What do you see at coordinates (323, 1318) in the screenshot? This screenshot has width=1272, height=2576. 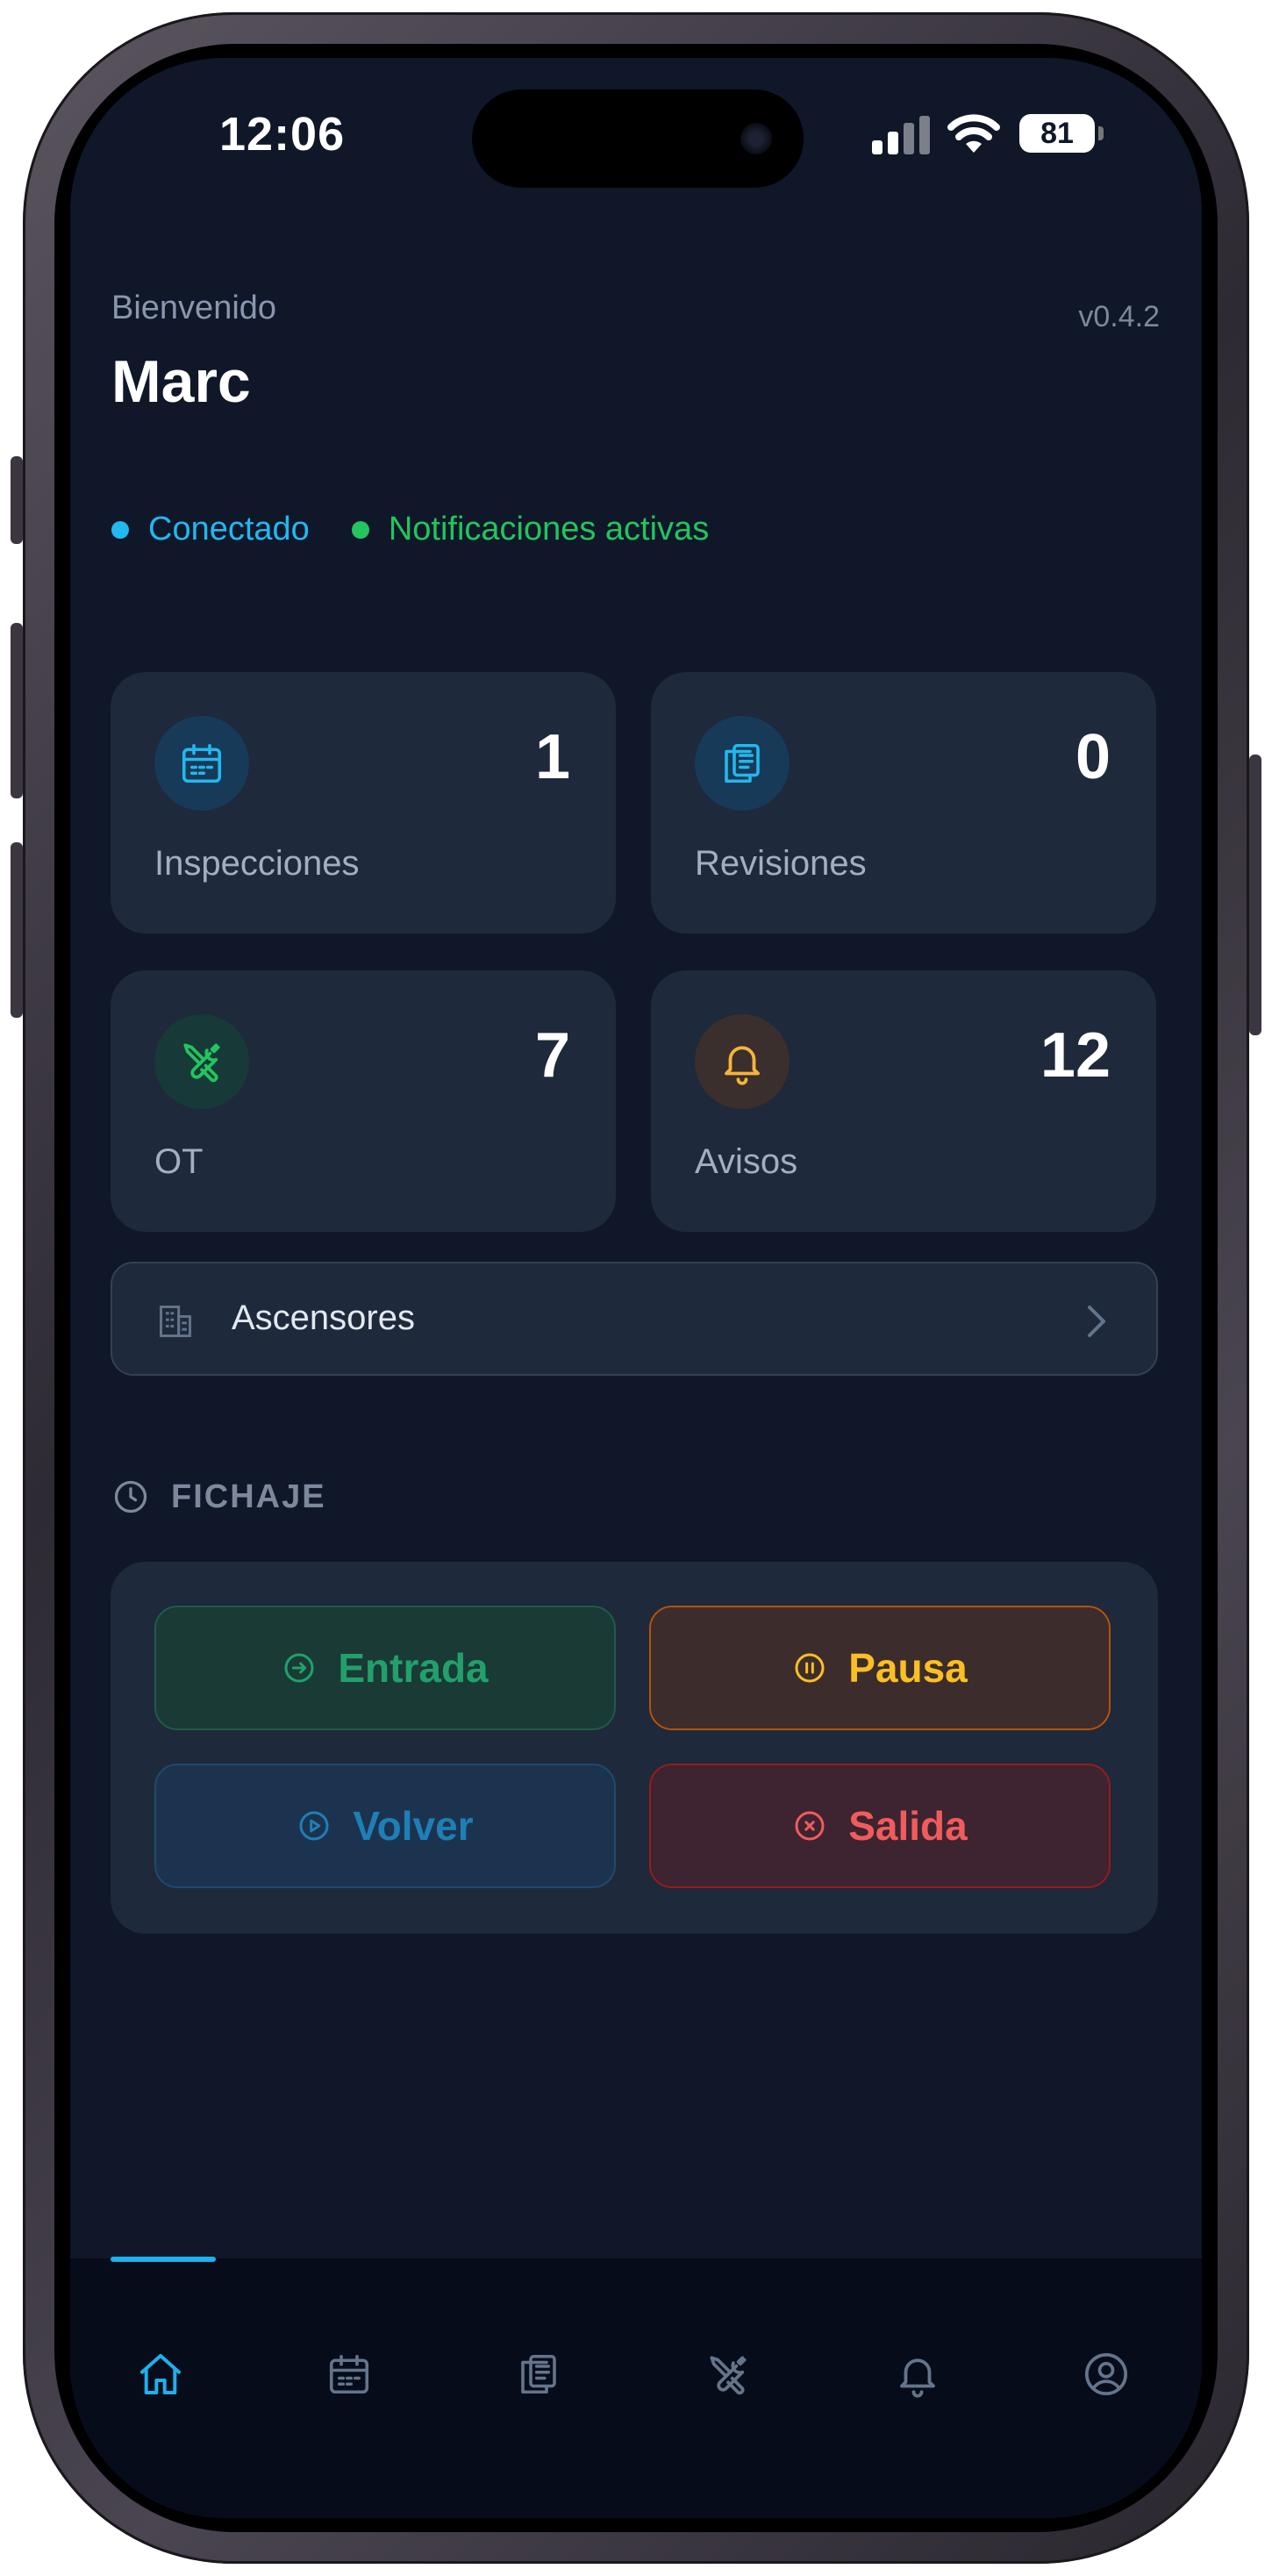 I see `elevators-label: Ascensores` at bounding box center [323, 1318].